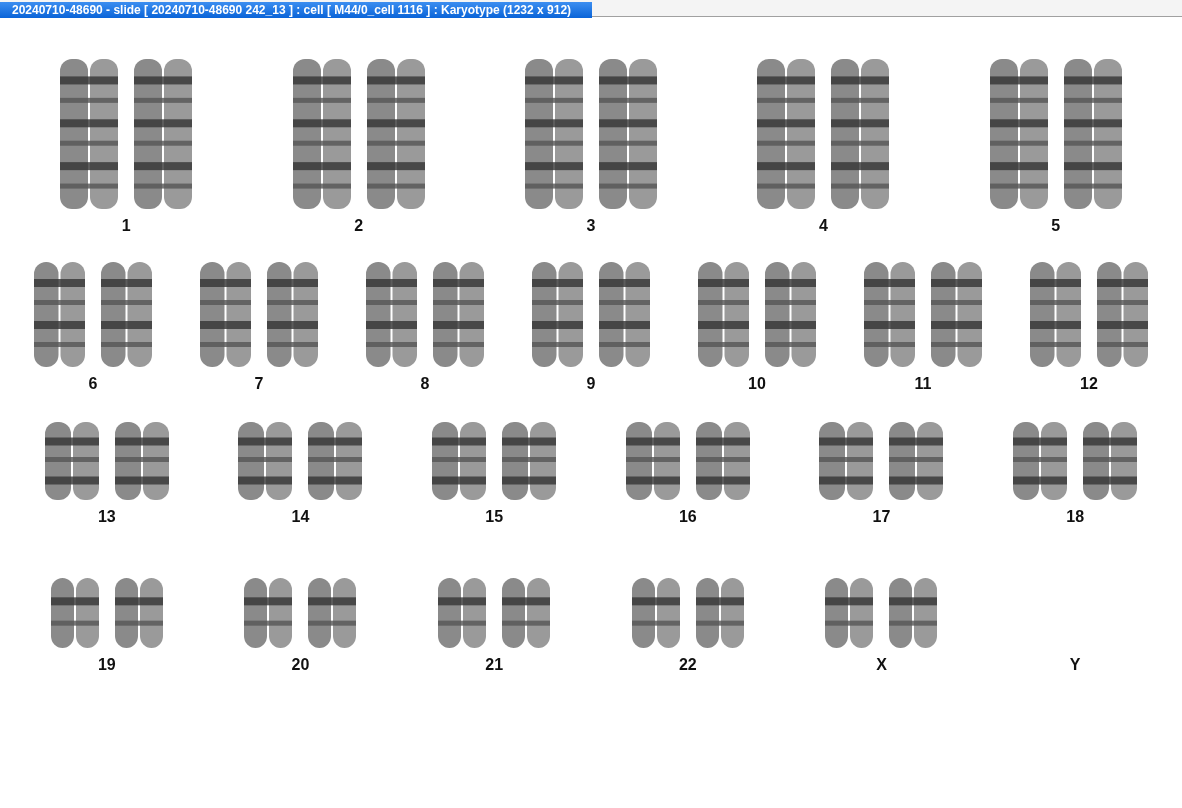 The width and height of the screenshot is (1182, 808). I want to click on chromosome-number: 9, so click(591, 384).